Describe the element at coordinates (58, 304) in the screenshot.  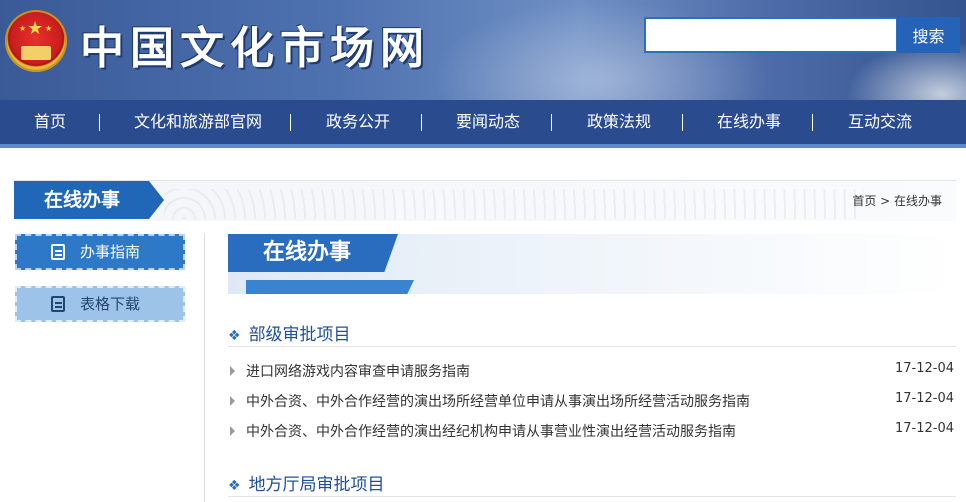
I see `form-list-icon` at that location.